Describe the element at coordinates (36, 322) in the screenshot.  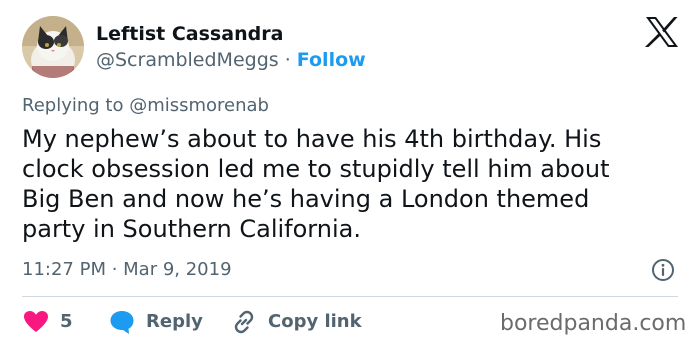
I see `heart-icon` at that location.